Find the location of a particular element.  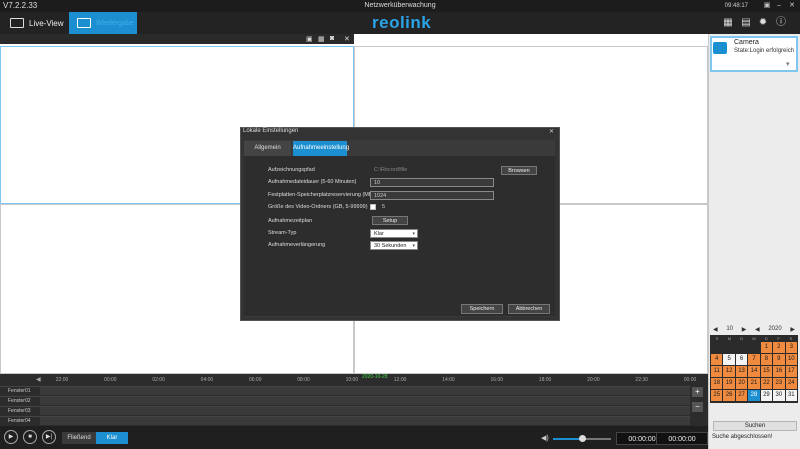

calendar-year: 2020 is located at coordinates (774, 329).